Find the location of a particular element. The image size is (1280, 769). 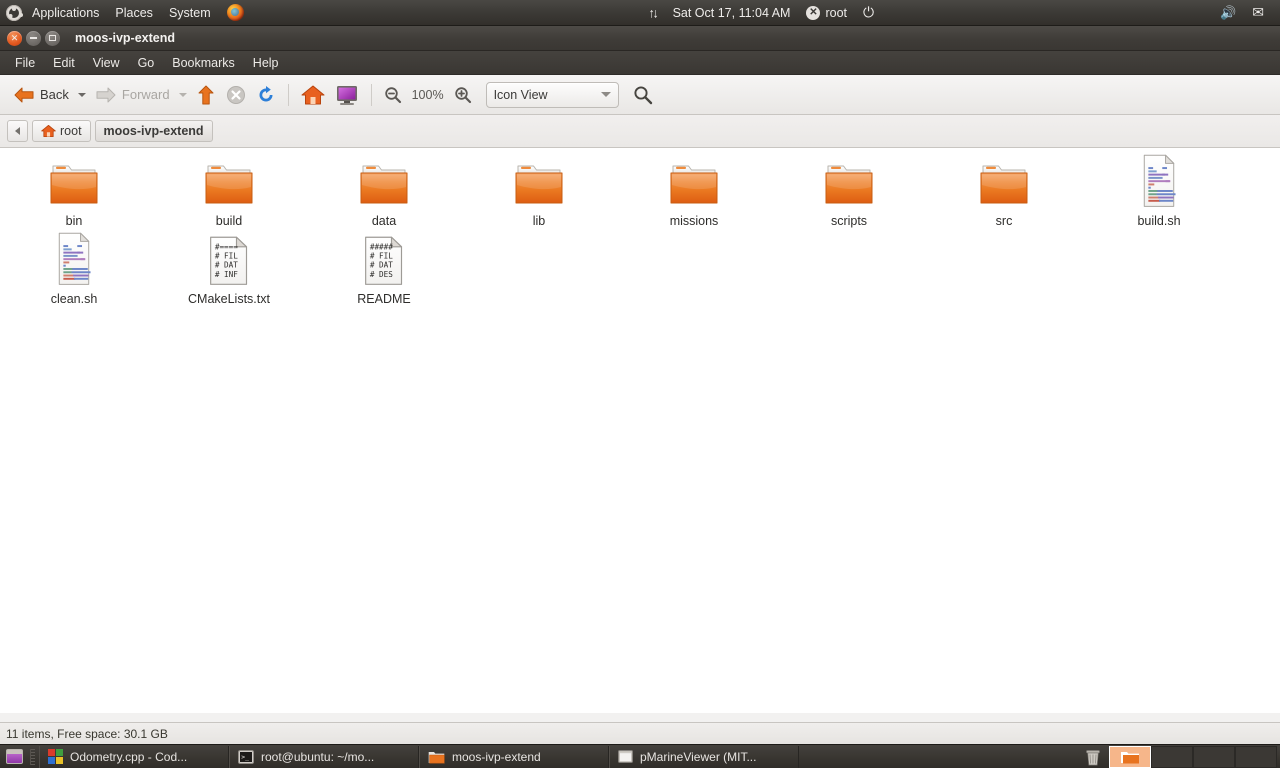

file-icon-wrap: #====# FIL# DAT# INF is located at coordinates (229, 260).